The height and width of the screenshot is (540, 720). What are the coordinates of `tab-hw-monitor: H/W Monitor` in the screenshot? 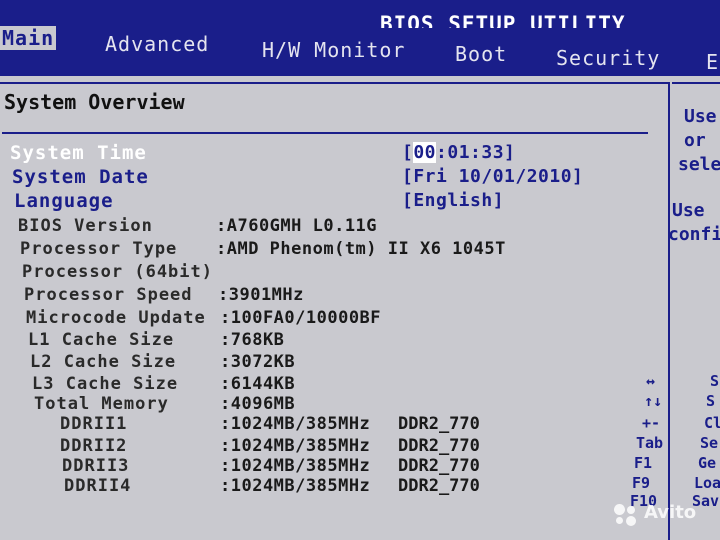 It's located at (333, 50).